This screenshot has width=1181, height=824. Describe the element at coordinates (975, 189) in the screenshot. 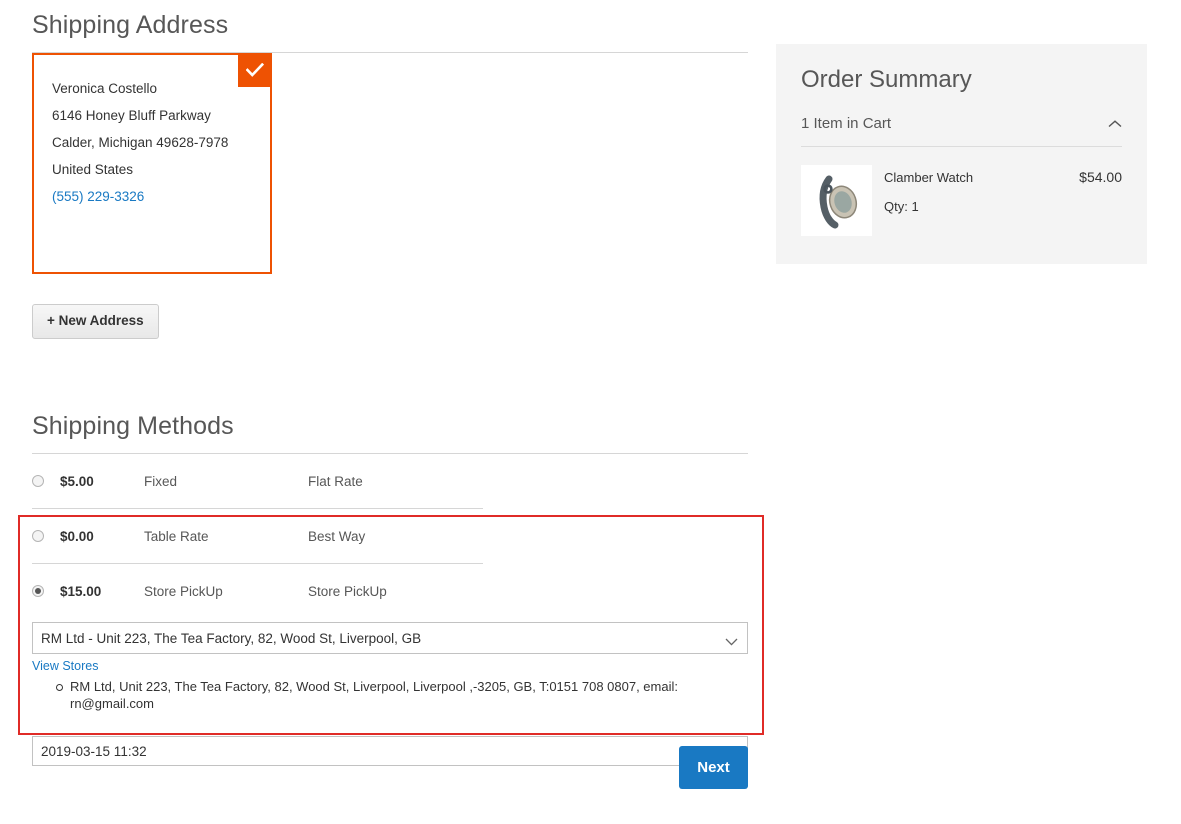

I see `cart-item-info: Clamber Watch Qty: 1` at that location.